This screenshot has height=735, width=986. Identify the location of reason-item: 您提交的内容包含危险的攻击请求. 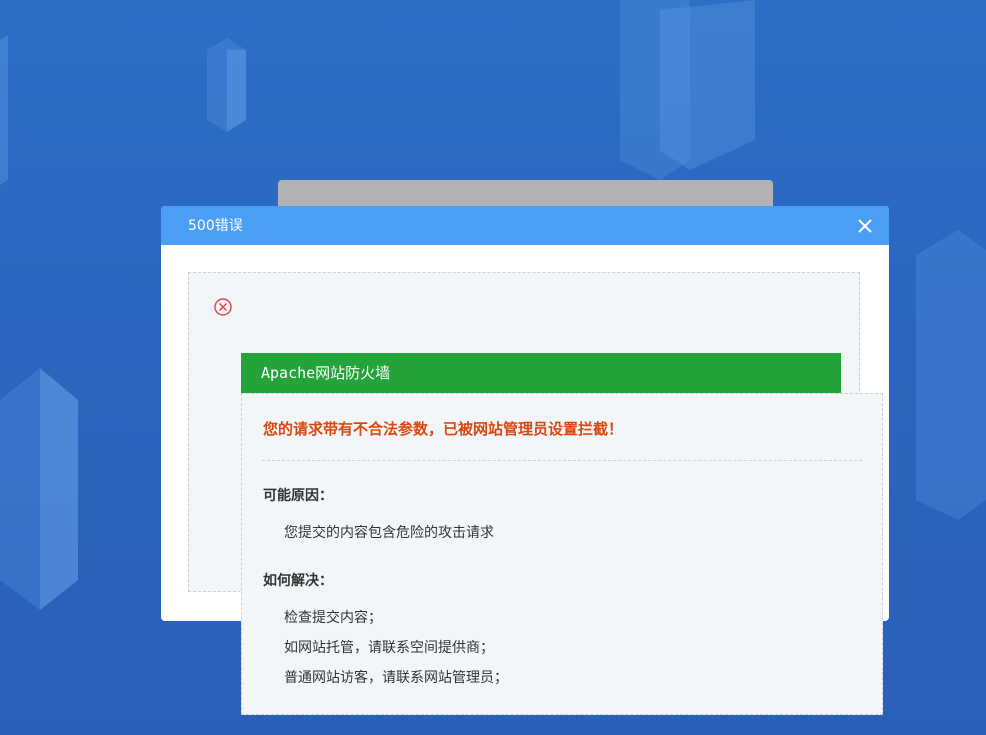
(389, 533).